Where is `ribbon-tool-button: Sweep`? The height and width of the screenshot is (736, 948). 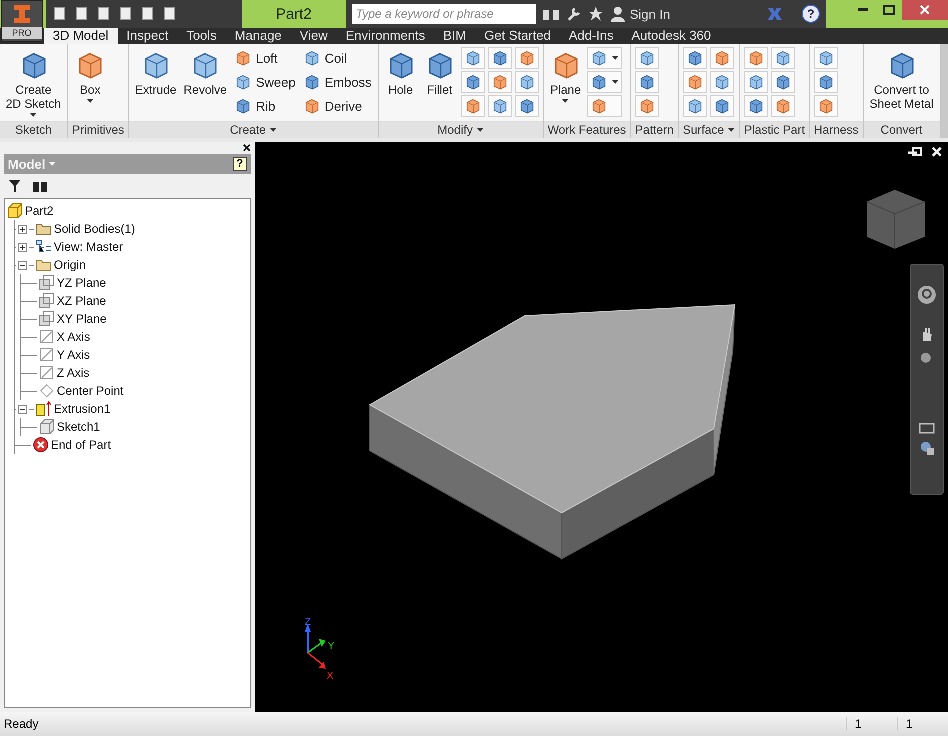 ribbon-tool-button: Sweep is located at coordinates (265, 82).